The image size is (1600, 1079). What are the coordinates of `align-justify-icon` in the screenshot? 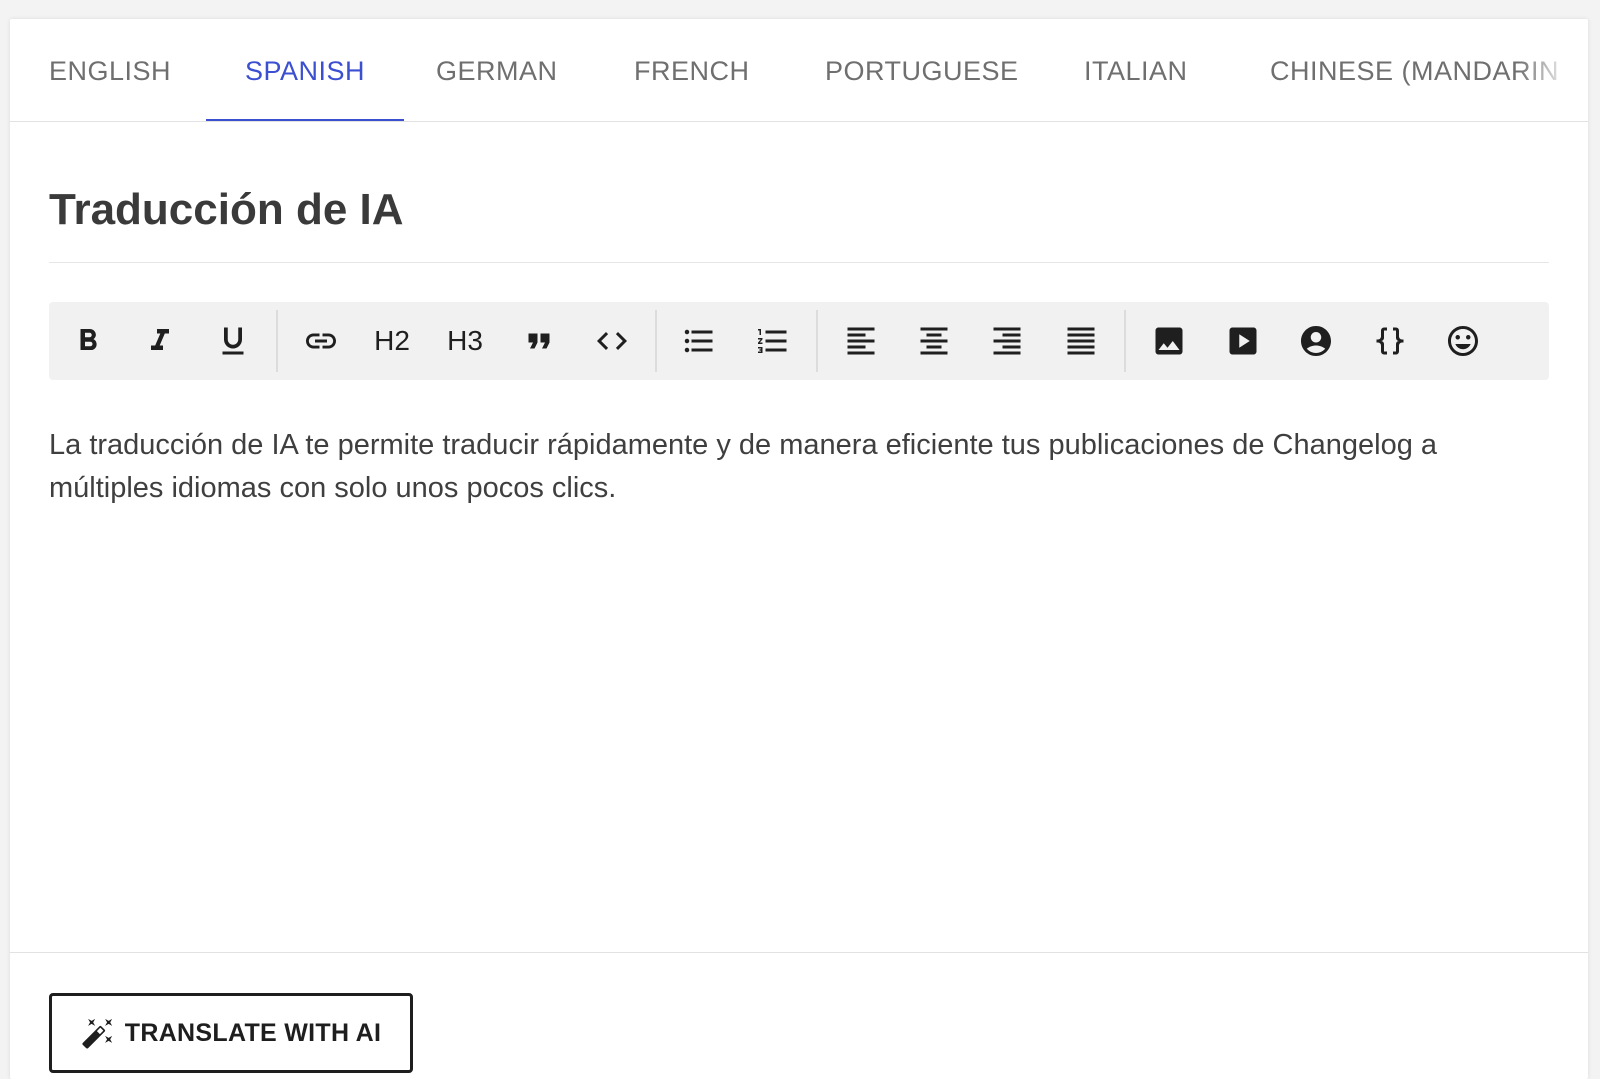 It's located at (1081, 341).